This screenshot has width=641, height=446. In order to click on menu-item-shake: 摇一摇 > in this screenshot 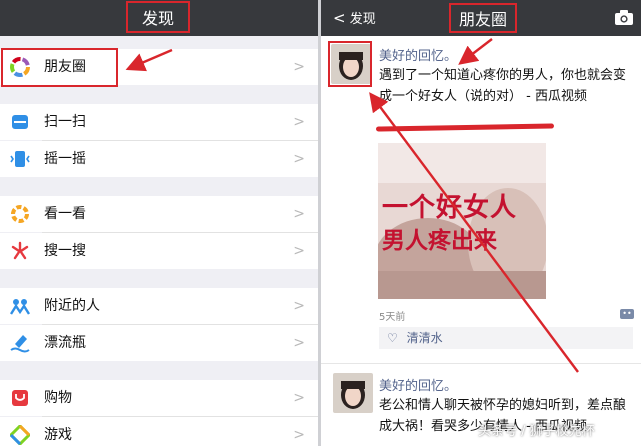, I will do `click(159, 159)`.